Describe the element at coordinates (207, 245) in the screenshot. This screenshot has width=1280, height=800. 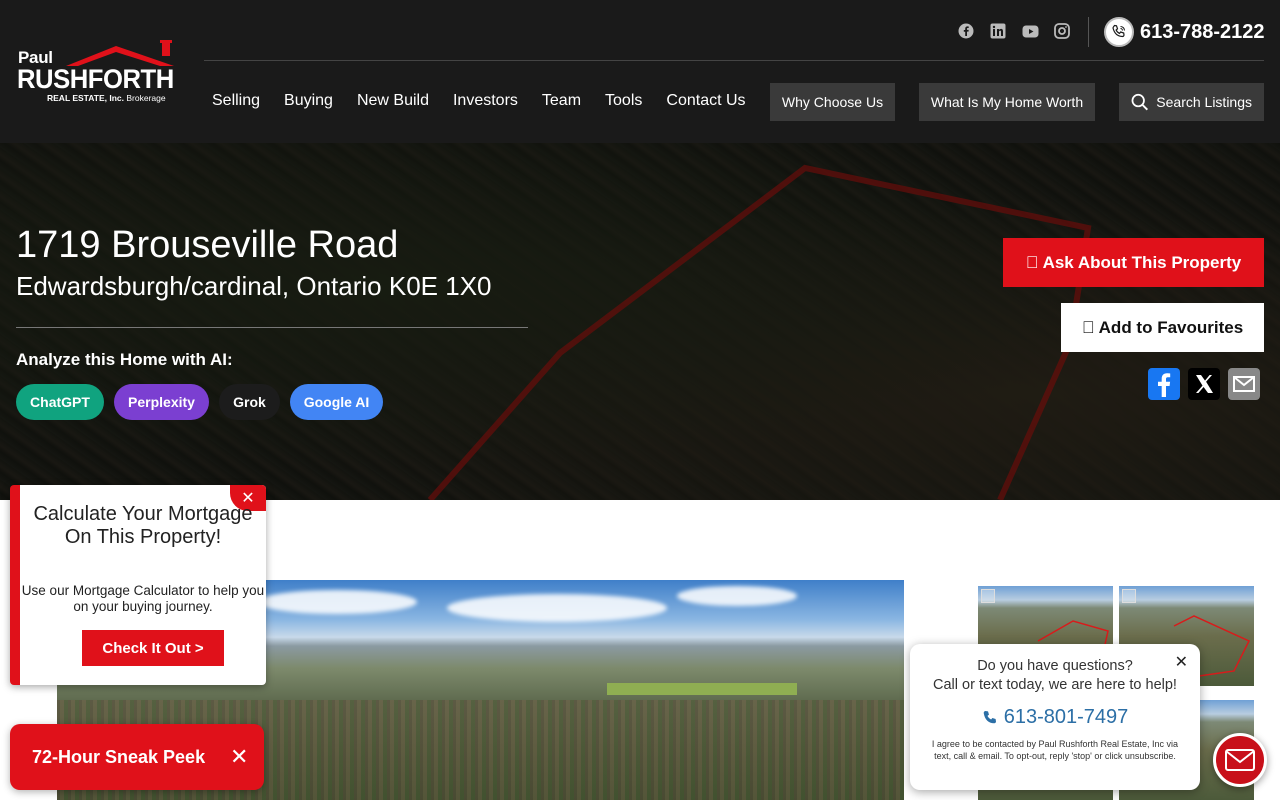
I see `property-address: 1719 Brouseville Road` at that location.